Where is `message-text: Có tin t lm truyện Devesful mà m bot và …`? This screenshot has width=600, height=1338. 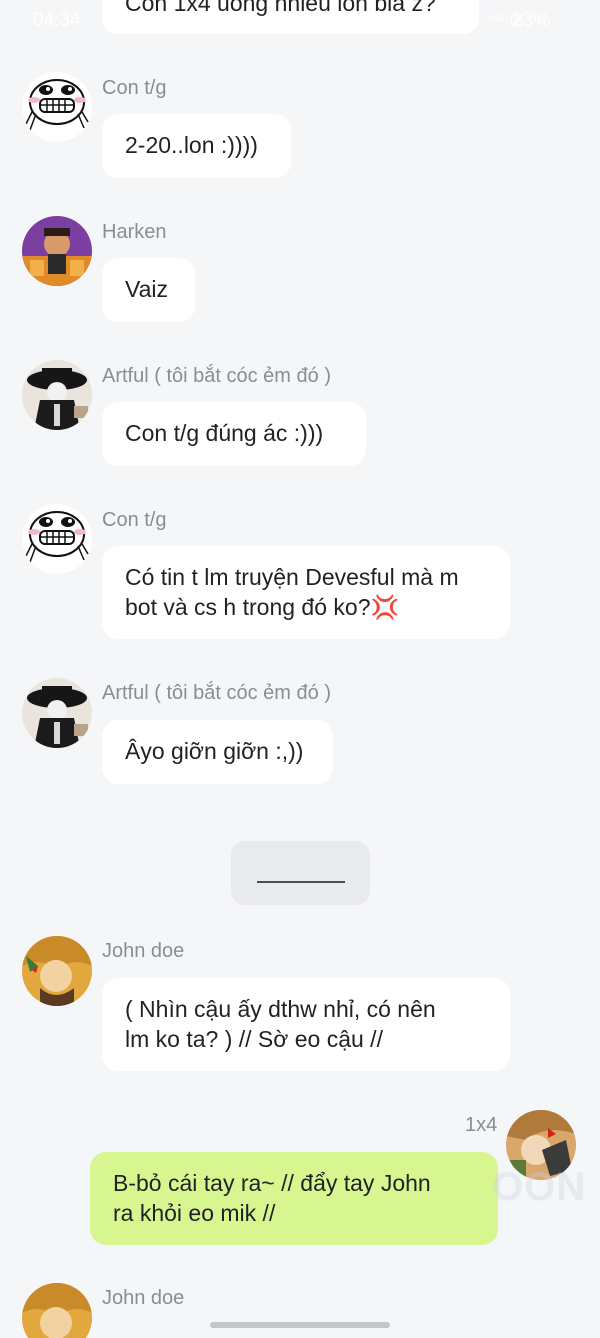 message-text: Có tin t lm truyện Devesful mà m bot và … is located at coordinates (292, 592).